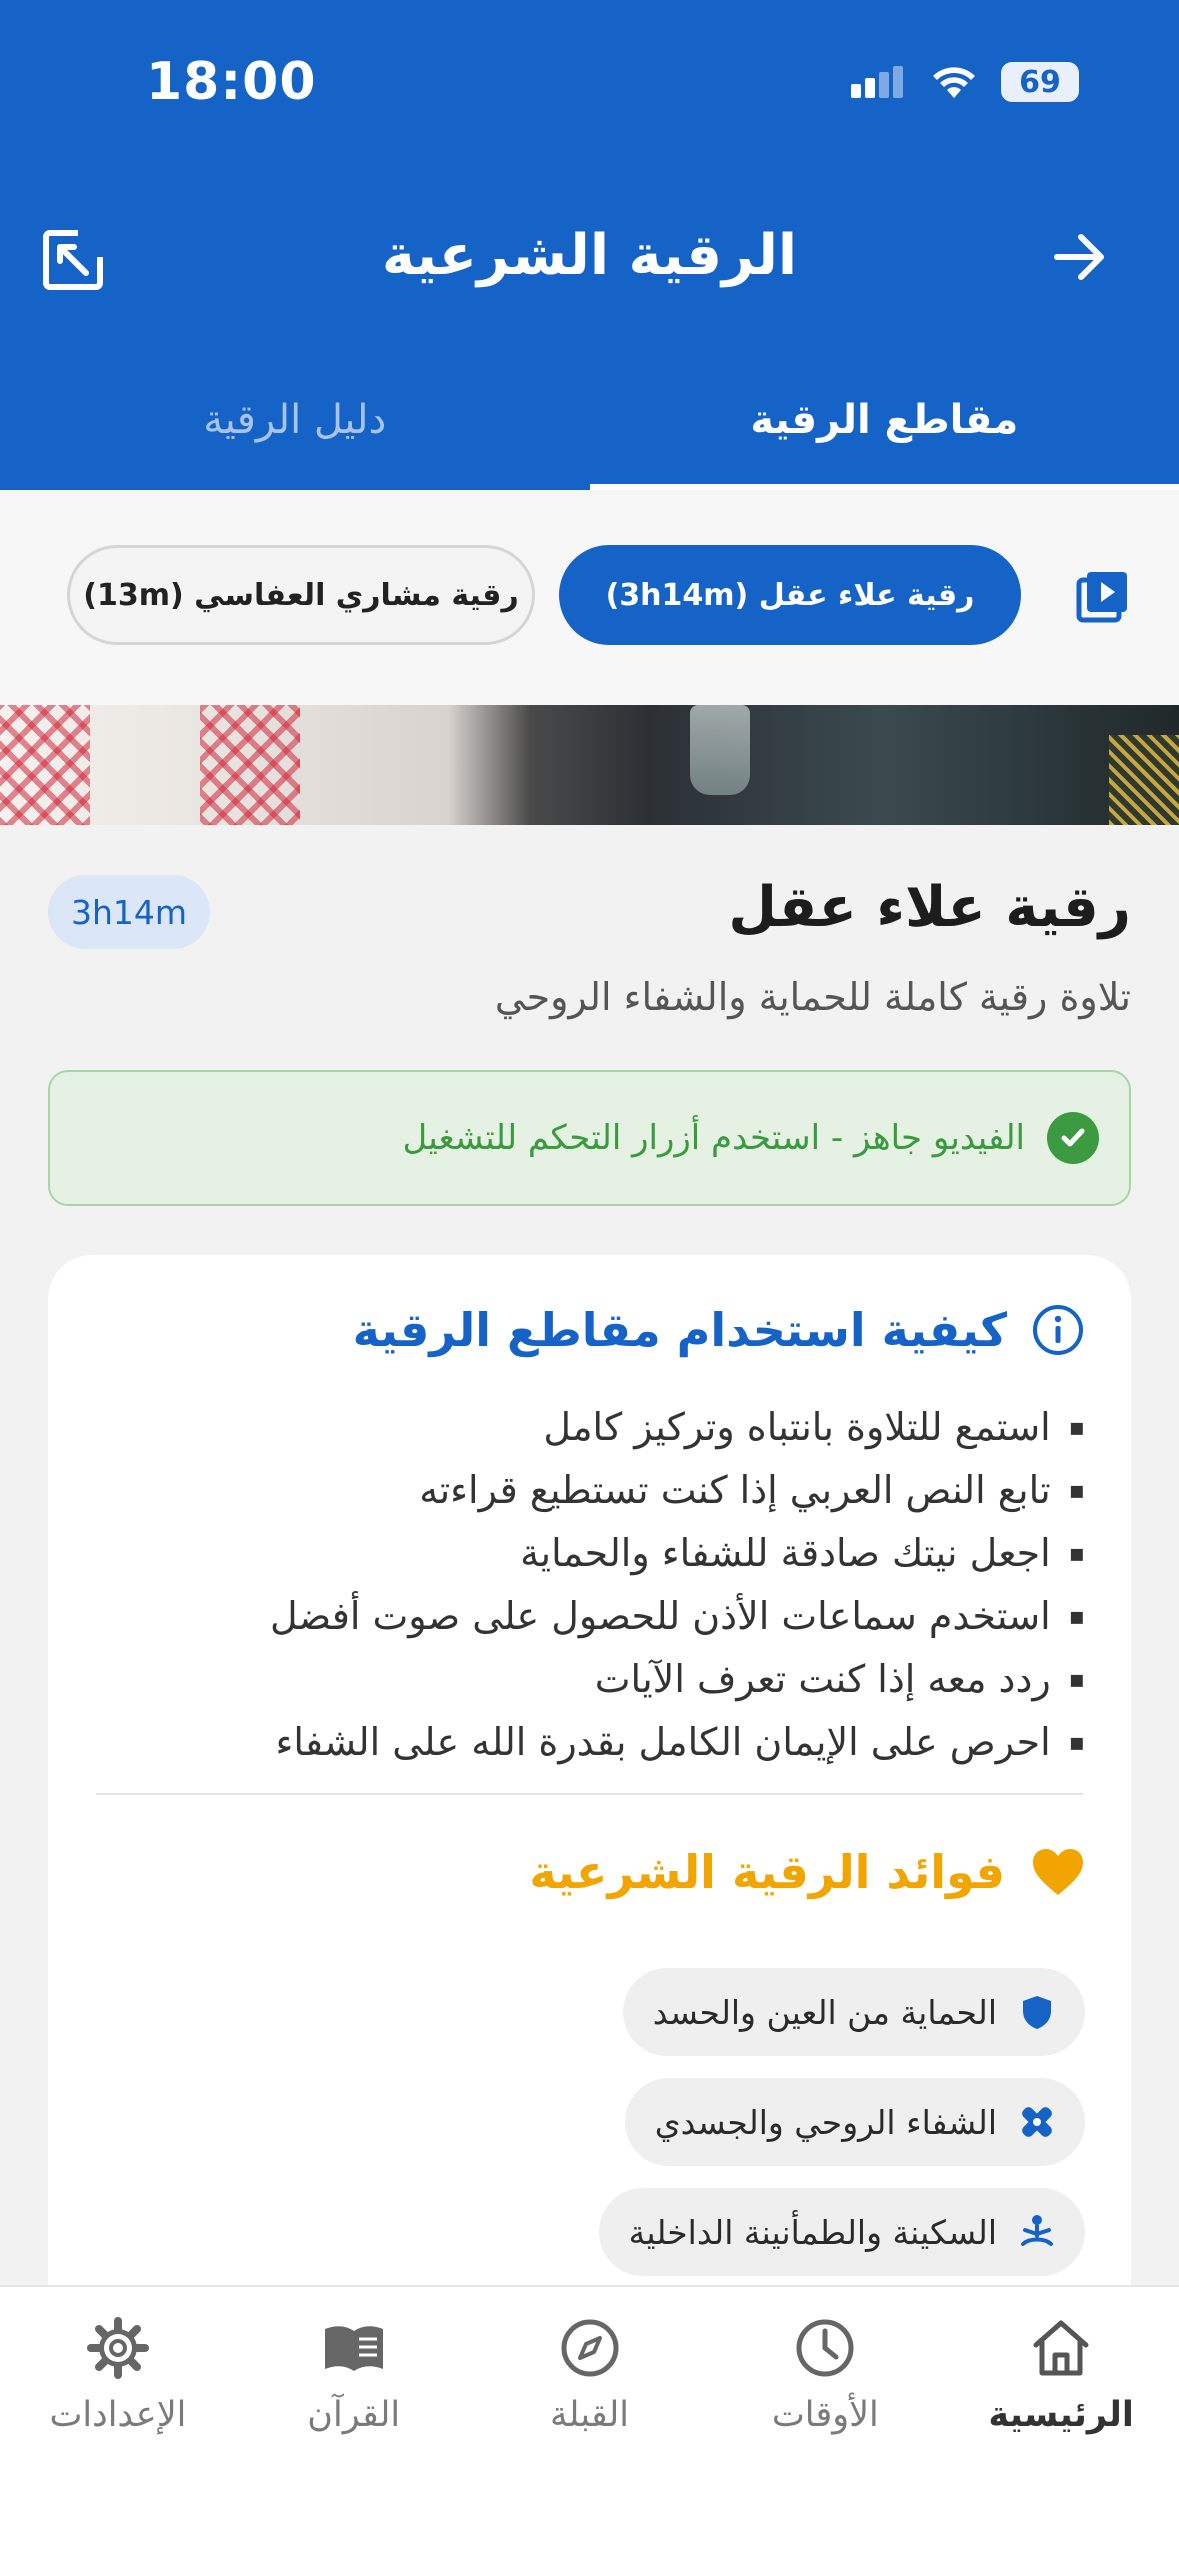  Describe the element at coordinates (720, 750) in the screenshot. I see `thumbnail-lantern` at that location.